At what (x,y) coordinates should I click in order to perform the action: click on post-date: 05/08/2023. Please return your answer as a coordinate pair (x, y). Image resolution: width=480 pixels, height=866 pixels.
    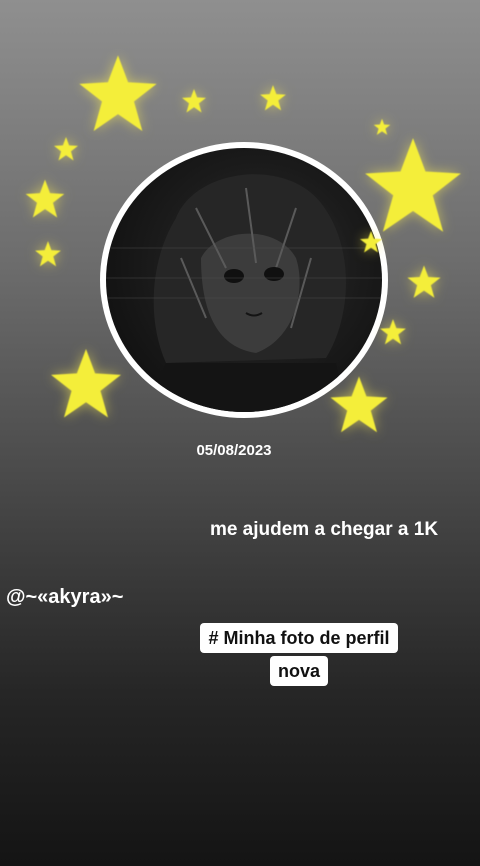
    Looking at the image, I should click on (234, 450).